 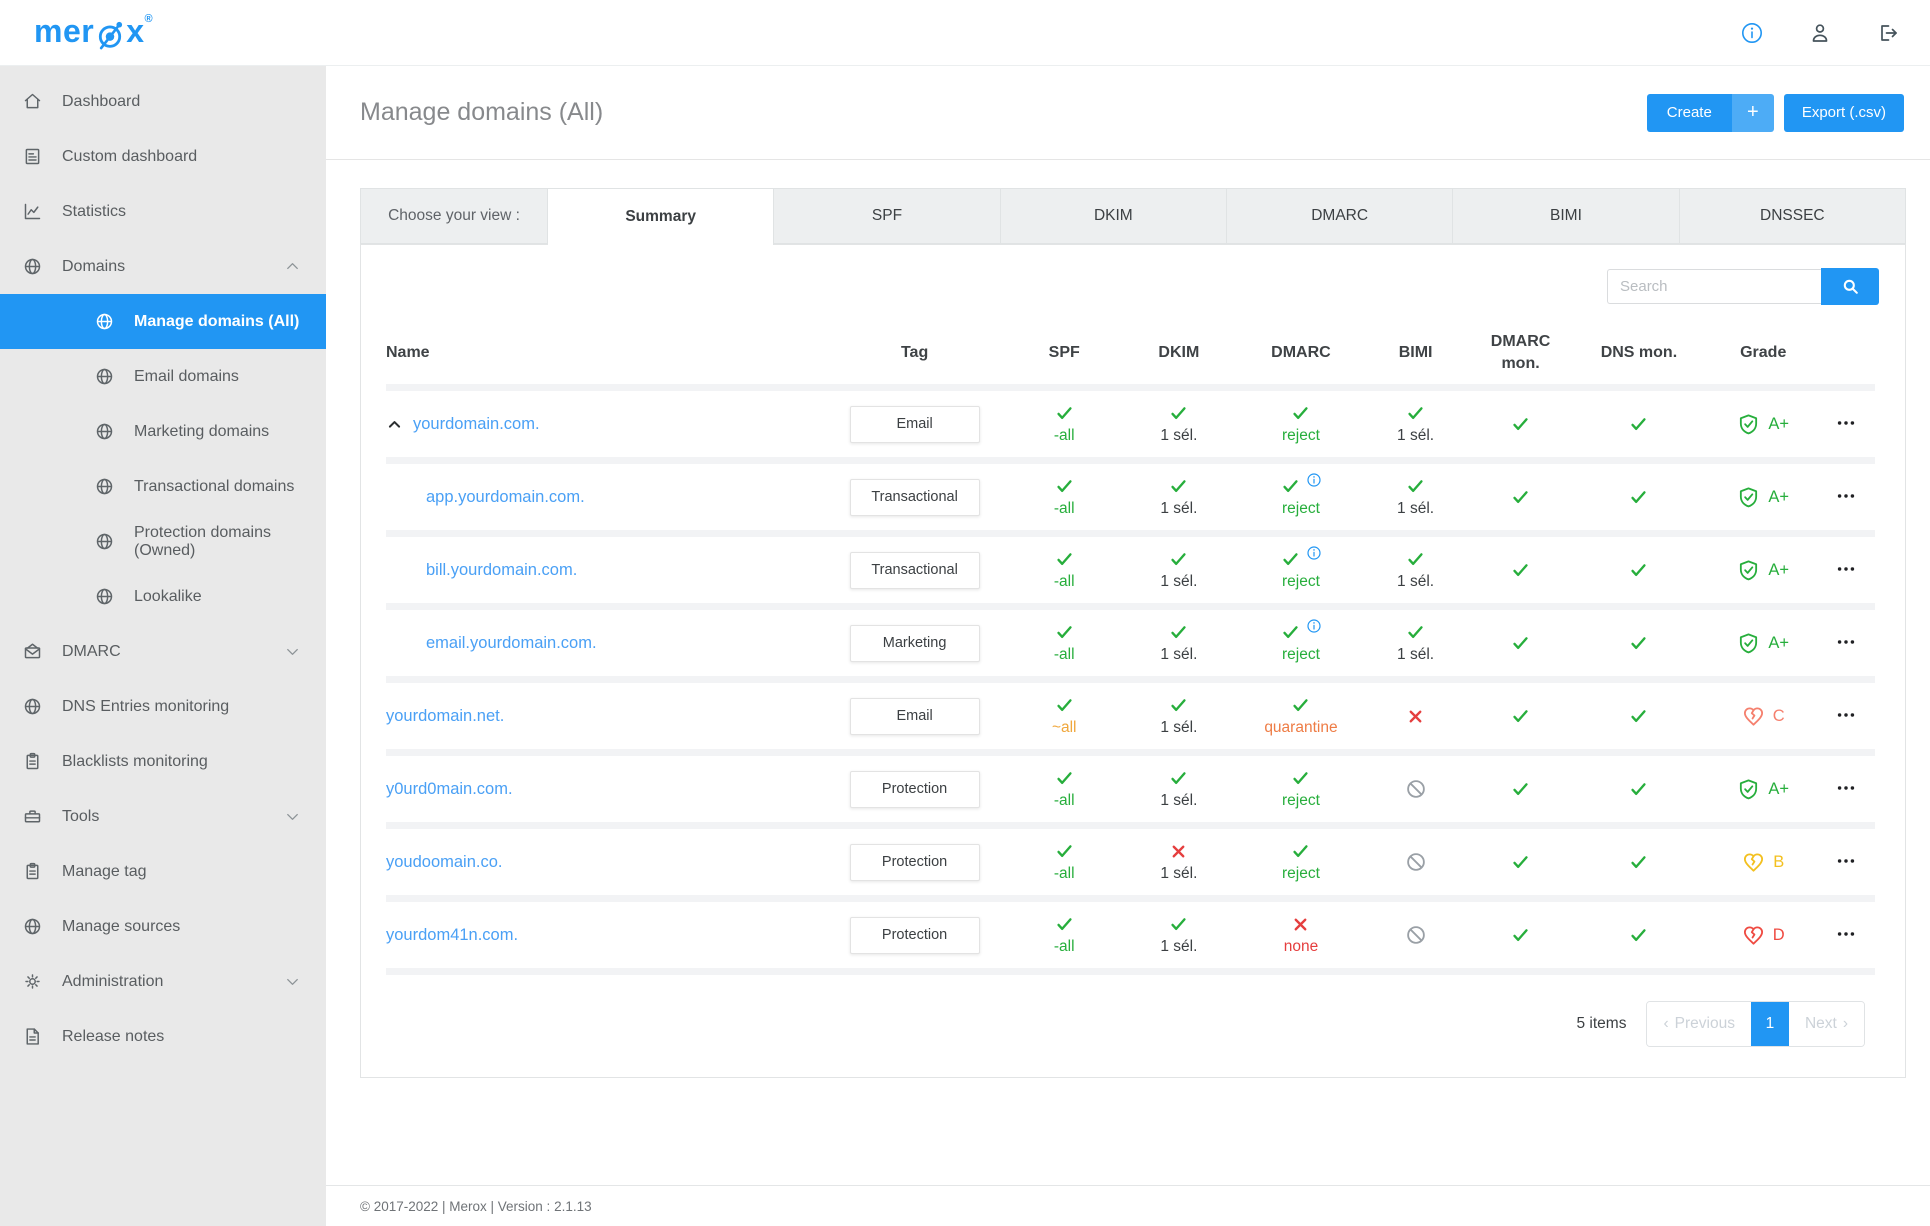 I want to click on sidebar-item-protection-domains-owned: Protection domains (Owned), so click(x=163, y=541).